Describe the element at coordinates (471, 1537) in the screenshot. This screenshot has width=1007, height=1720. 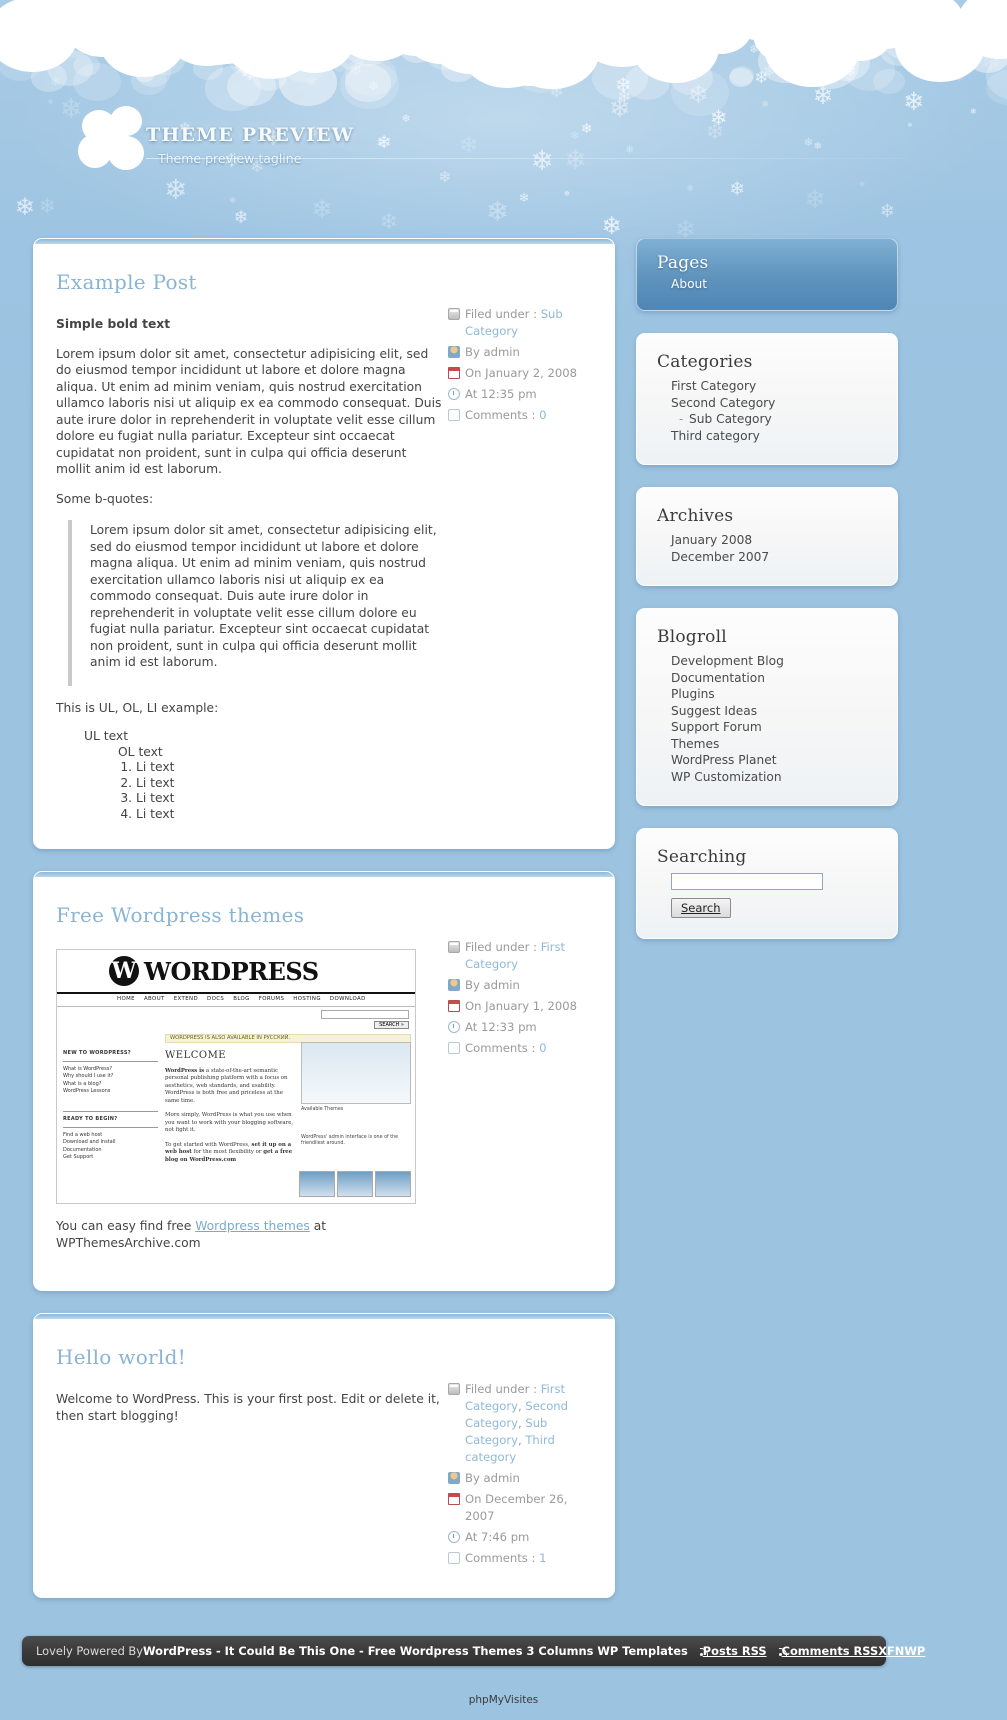
I see `at-label: At` at that location.